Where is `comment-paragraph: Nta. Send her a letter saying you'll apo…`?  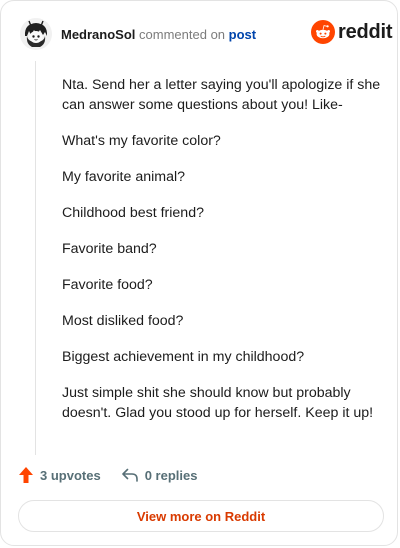 comment-paragraph: Nta. Send her a letter saying you'll apo… is located at coordinates (221, 95).